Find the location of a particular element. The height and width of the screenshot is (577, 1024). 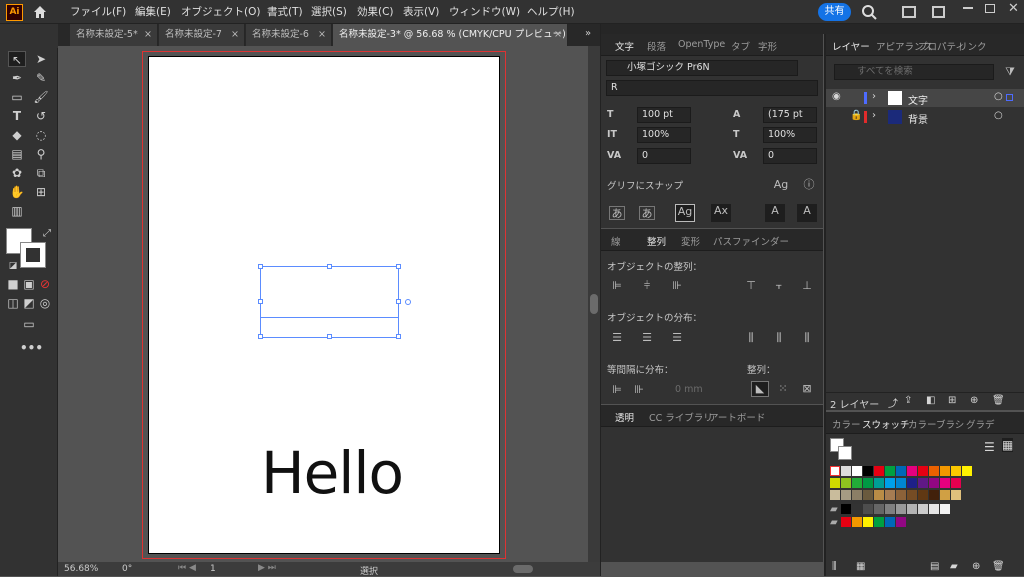

pen-tool-icon: ✒ is located at coordinates (17, 78).